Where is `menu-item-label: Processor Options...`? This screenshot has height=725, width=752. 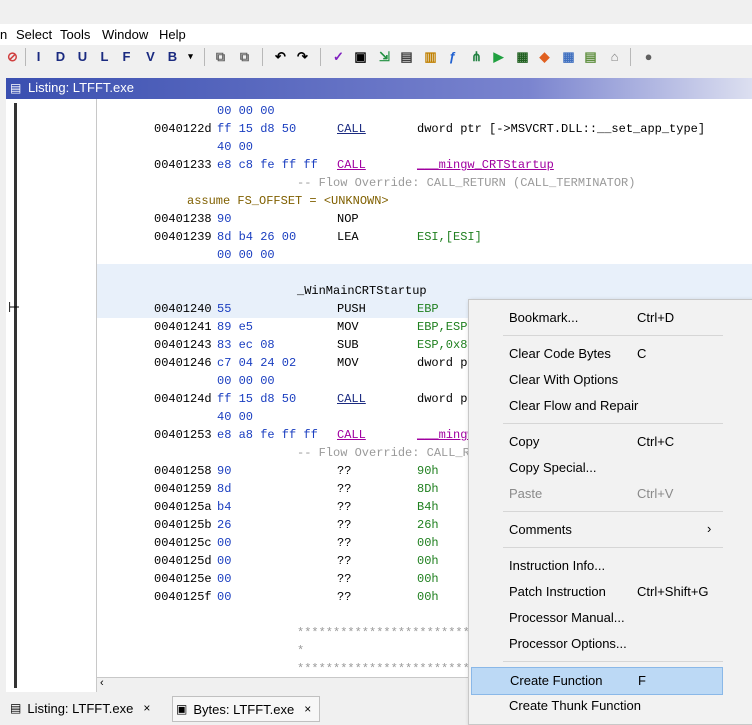 menu-item-label: Processor Options... is located at coordinates (568, 643).